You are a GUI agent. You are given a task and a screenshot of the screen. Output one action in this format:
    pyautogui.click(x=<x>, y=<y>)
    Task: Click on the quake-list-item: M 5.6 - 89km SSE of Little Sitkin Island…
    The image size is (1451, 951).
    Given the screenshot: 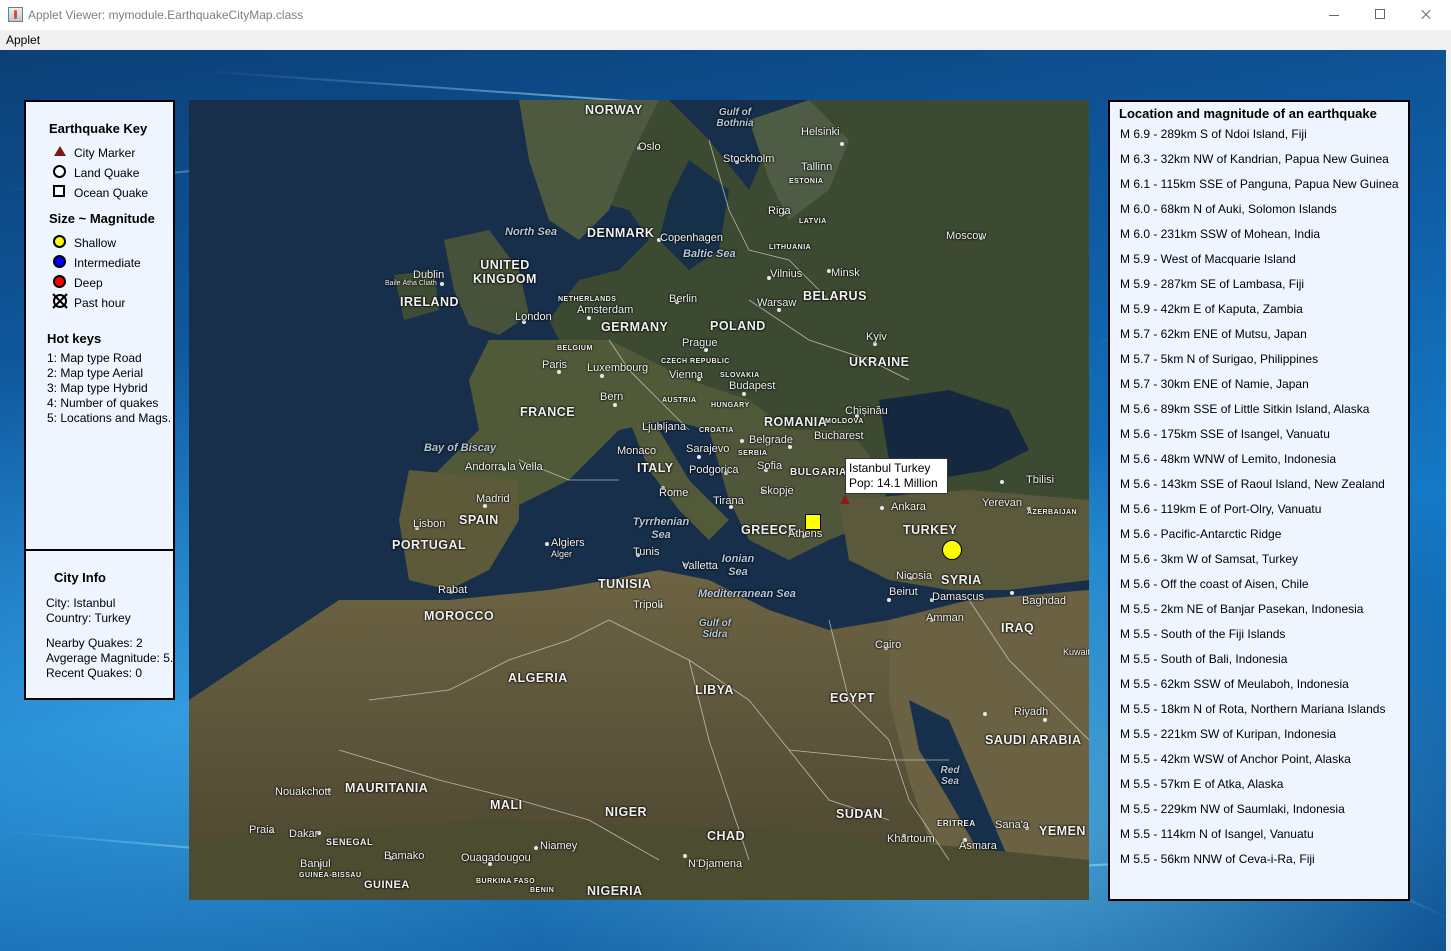 What is the action you would take?
    pyautogui.click(x=1245, y=409)
    